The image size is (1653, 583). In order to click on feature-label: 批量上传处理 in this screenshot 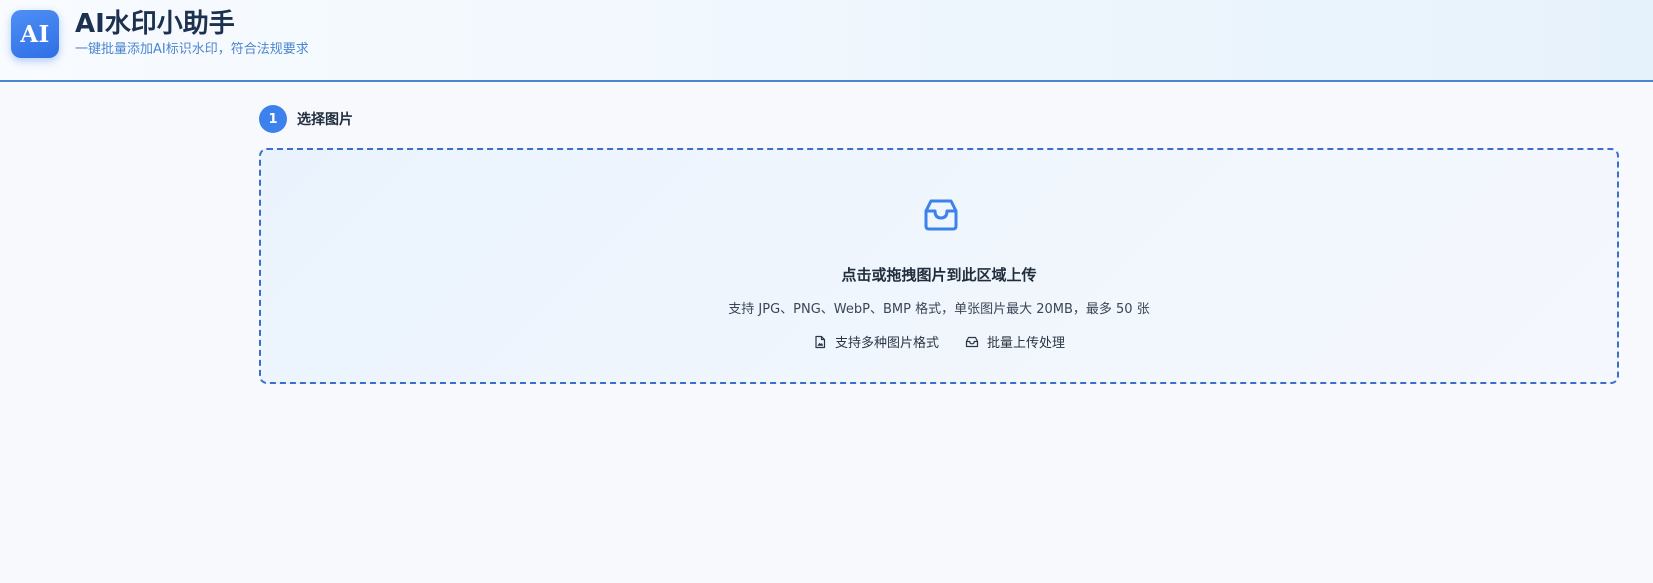, I will do `click(1026, 343)`.